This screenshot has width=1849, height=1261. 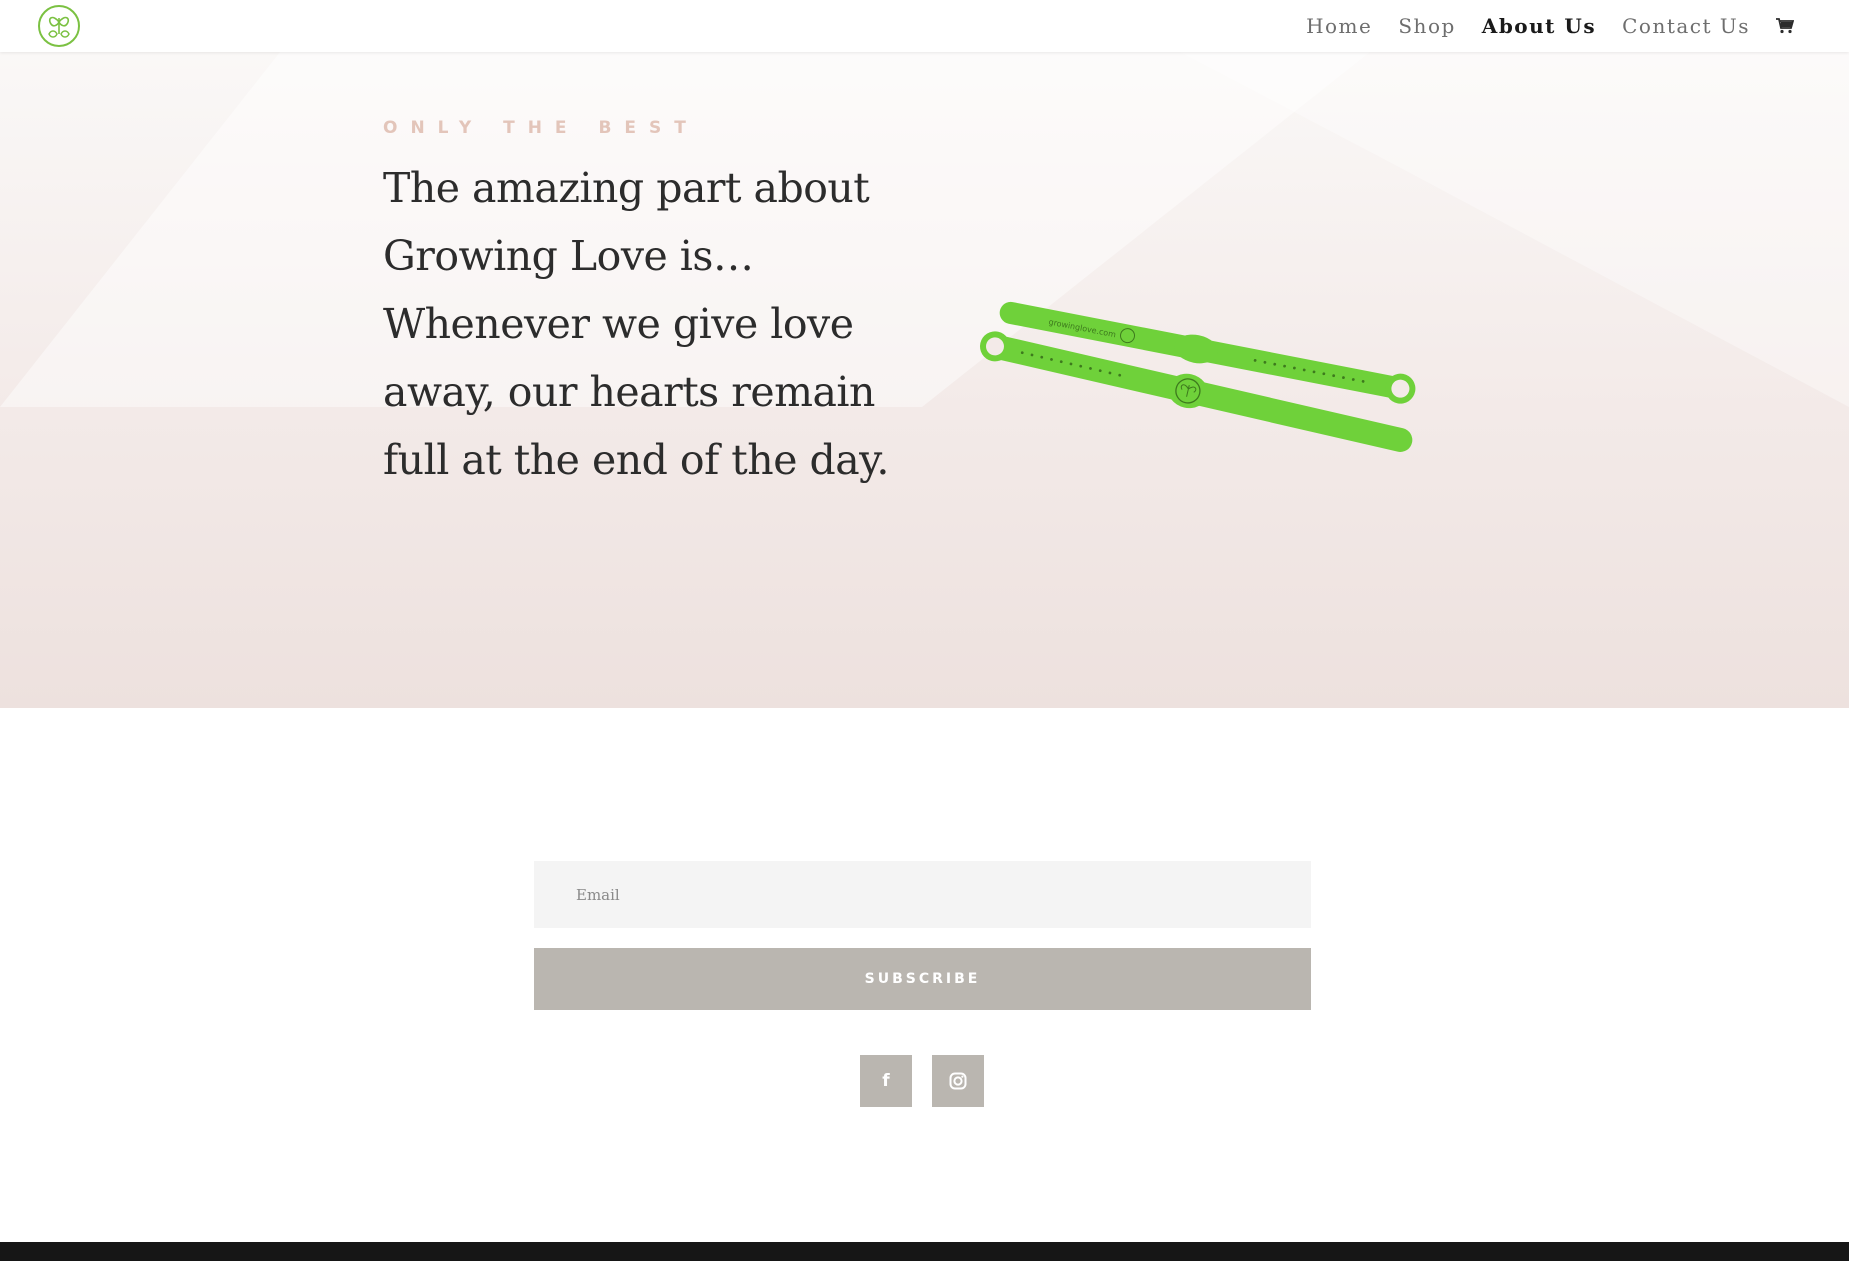 I want to click on facebook-icon: f, so click(x=886, y=1081).